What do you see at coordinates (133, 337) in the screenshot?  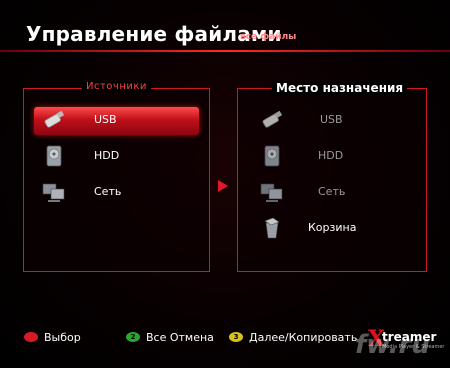 I see `legend-number: 2` at bounding box center [133, 337].